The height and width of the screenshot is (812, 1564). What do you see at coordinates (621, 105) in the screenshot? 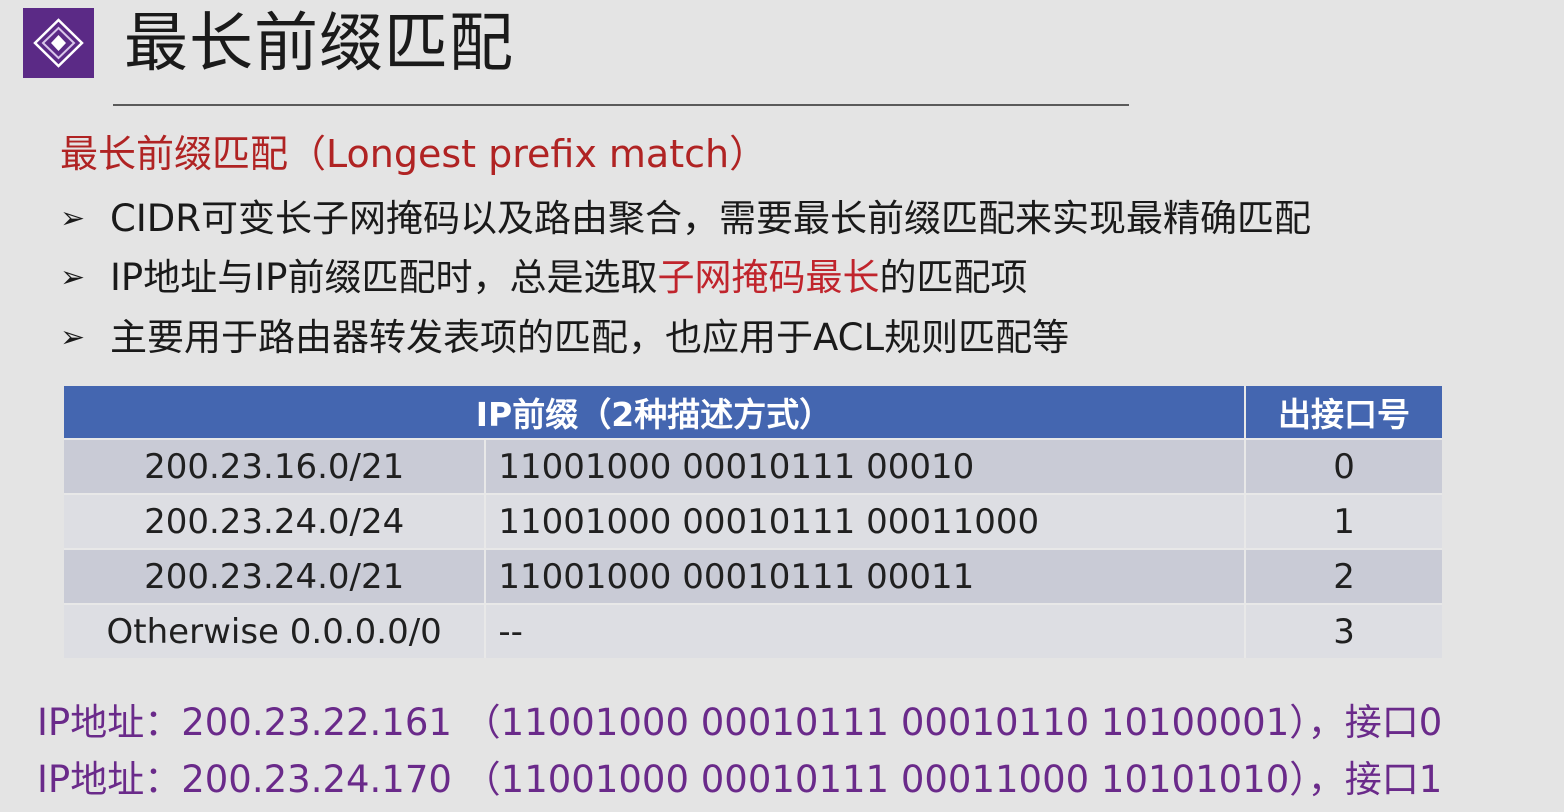
I see `title-divider` at bounding box center [621, 105].